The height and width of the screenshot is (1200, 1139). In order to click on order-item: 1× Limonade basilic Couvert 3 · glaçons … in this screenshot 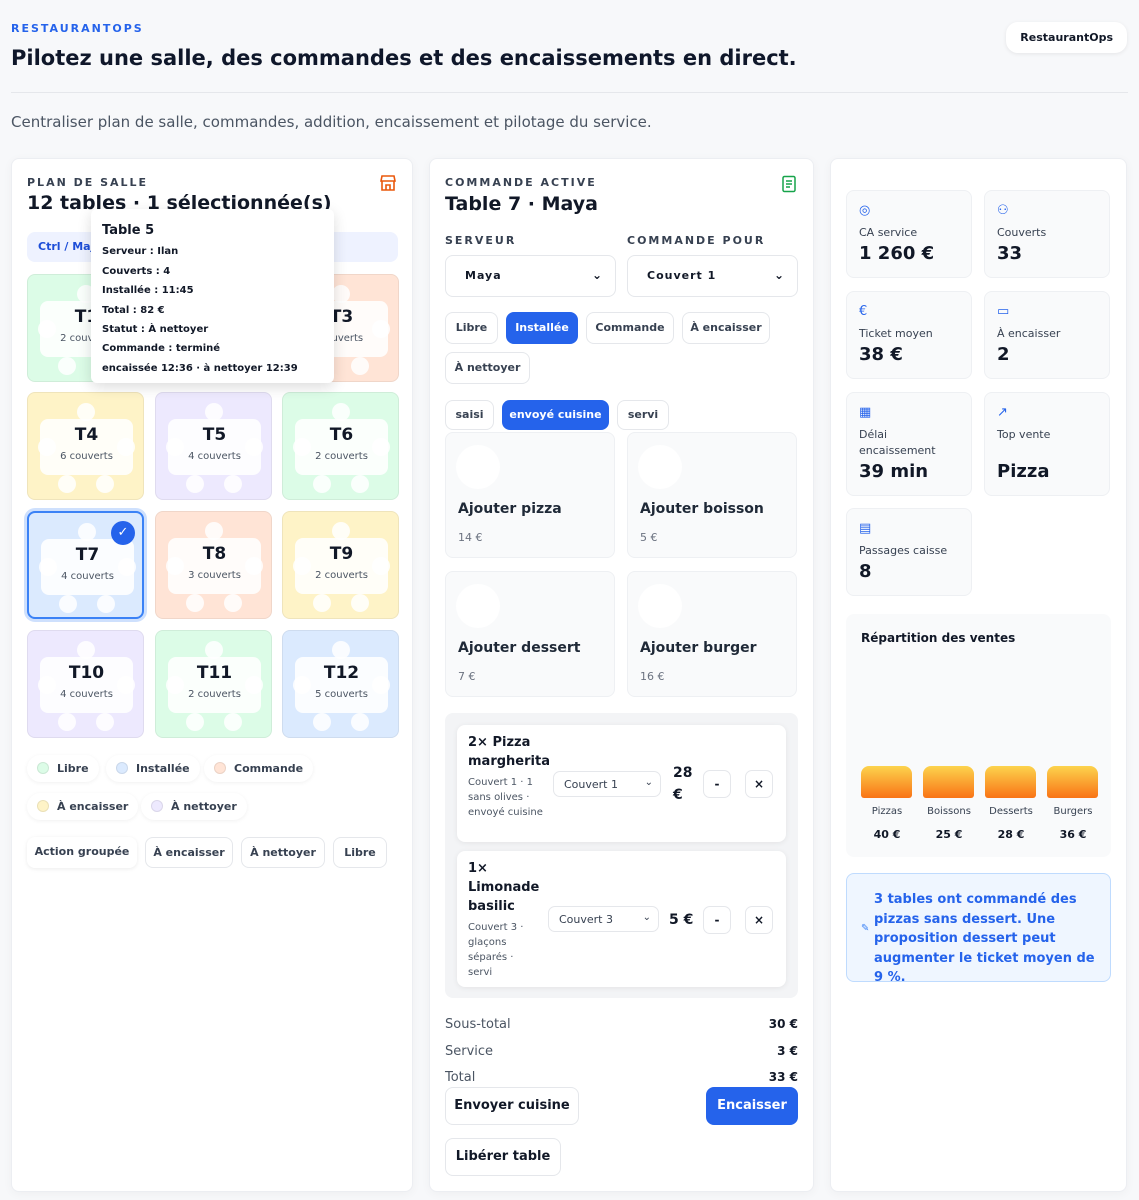, I will do `click(621, 919)`.